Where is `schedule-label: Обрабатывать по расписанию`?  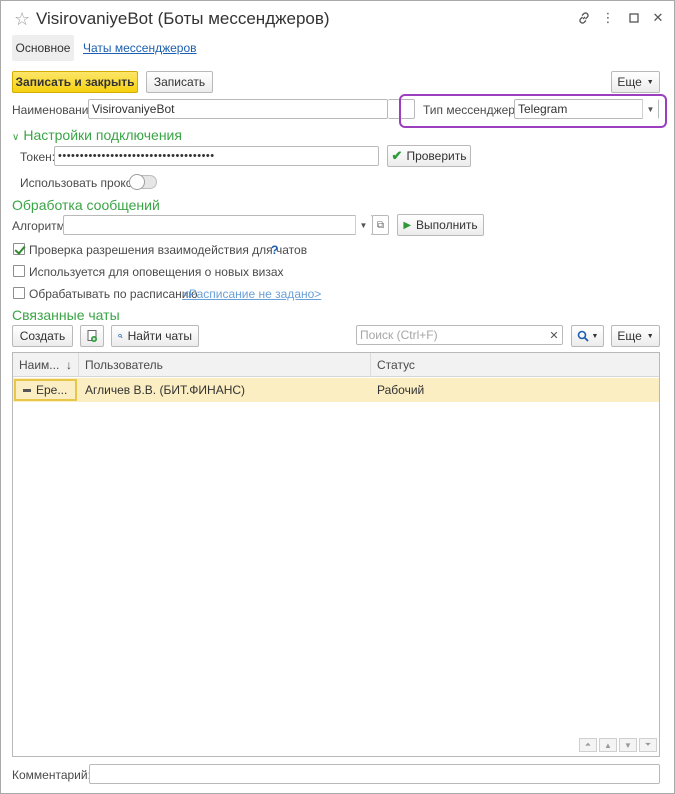 schedule-label: Обрабатывать по расписанию is located at coordinates (113, 294).